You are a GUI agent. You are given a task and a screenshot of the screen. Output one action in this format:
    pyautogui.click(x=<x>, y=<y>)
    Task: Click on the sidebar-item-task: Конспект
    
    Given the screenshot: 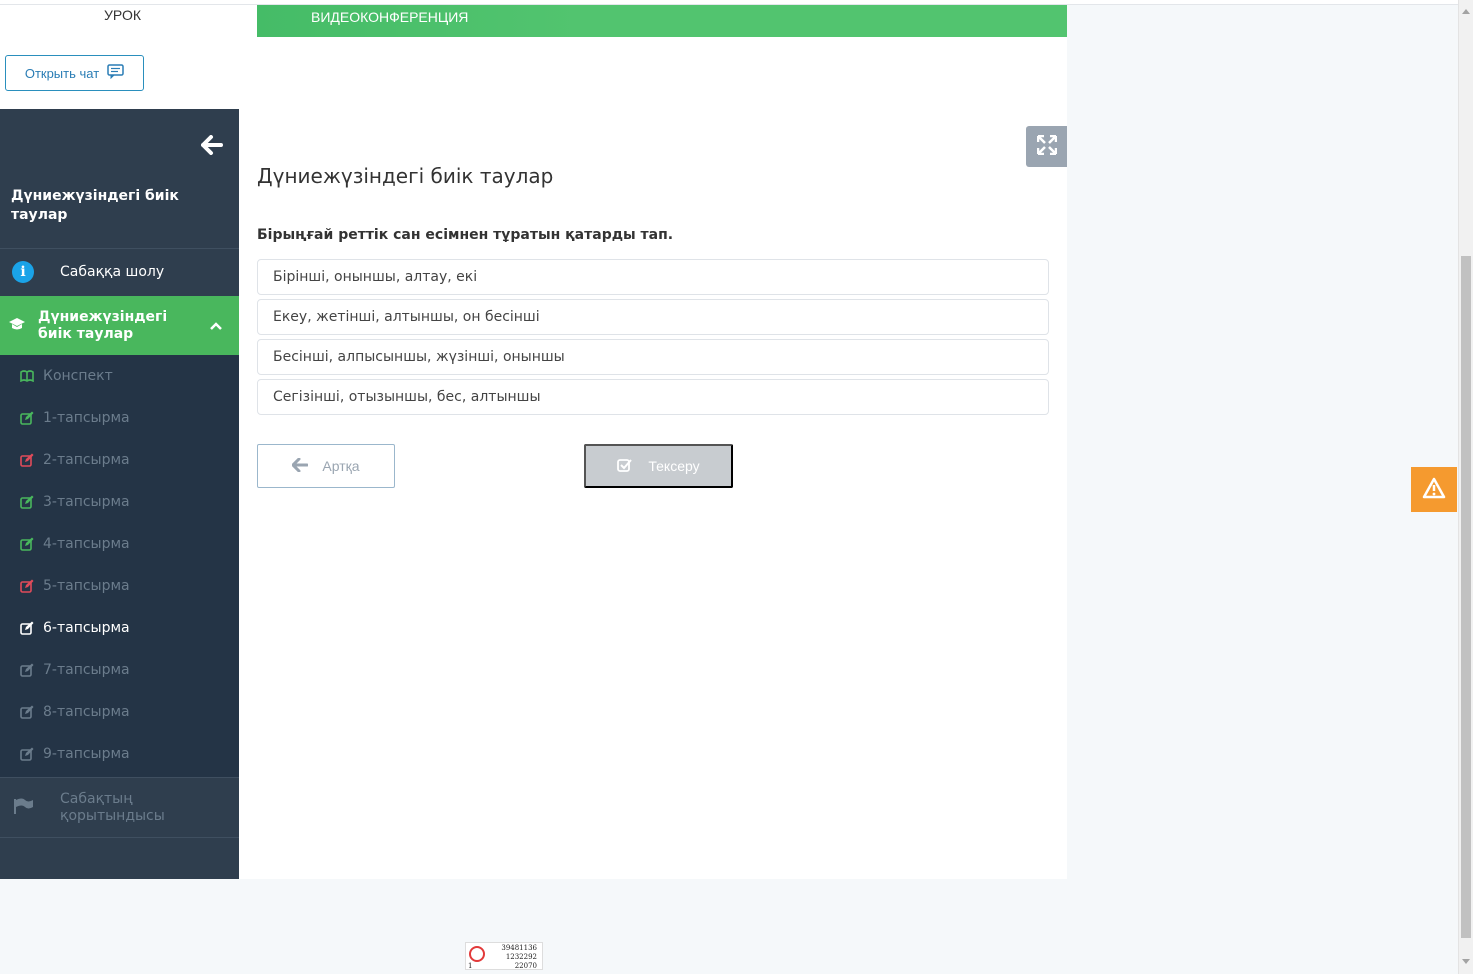 What is the action you would take?
    pyautogui.click(x=119, y=376)
    